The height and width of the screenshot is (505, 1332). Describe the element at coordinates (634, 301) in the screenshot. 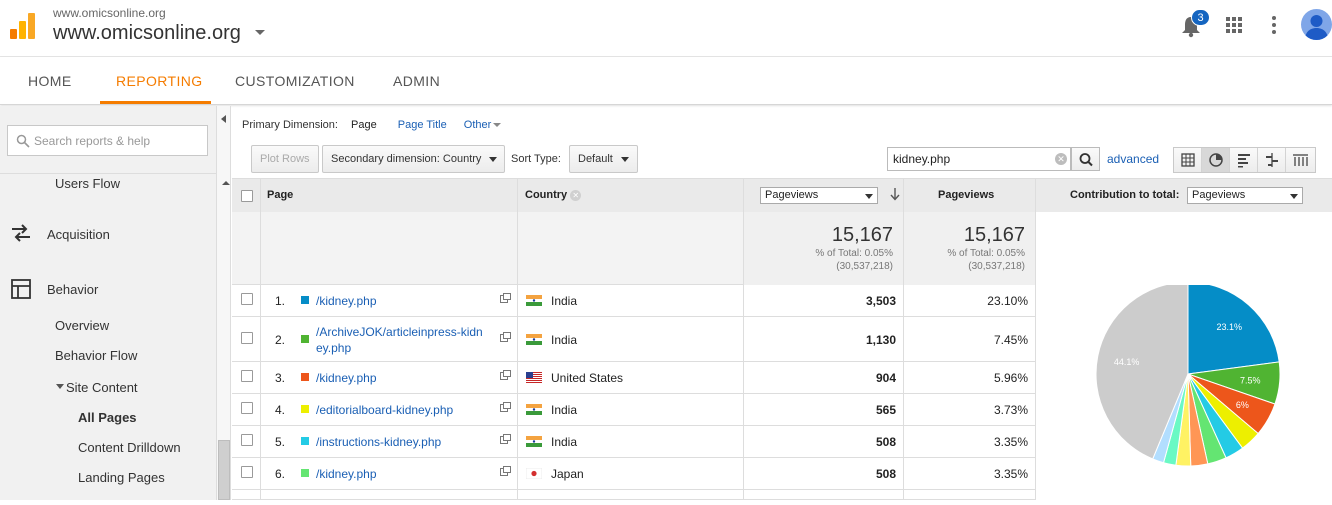

I see `table-row: 1. /kidney.php India 3,503 23.10%` at that location.